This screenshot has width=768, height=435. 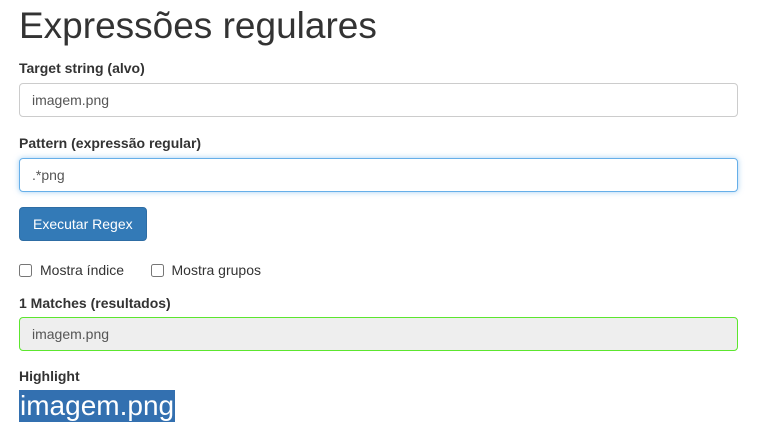 What do you see at coordinates (82, 270) in the screenshot?
I see `show-index-label: Mostra índice` at bounding box center [82, 270].